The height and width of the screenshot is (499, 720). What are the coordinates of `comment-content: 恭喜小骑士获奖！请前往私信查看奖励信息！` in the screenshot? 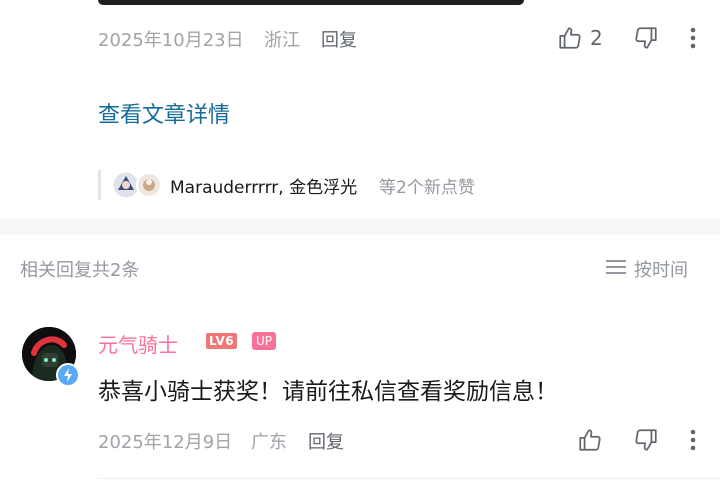 It's located at (328, 392).